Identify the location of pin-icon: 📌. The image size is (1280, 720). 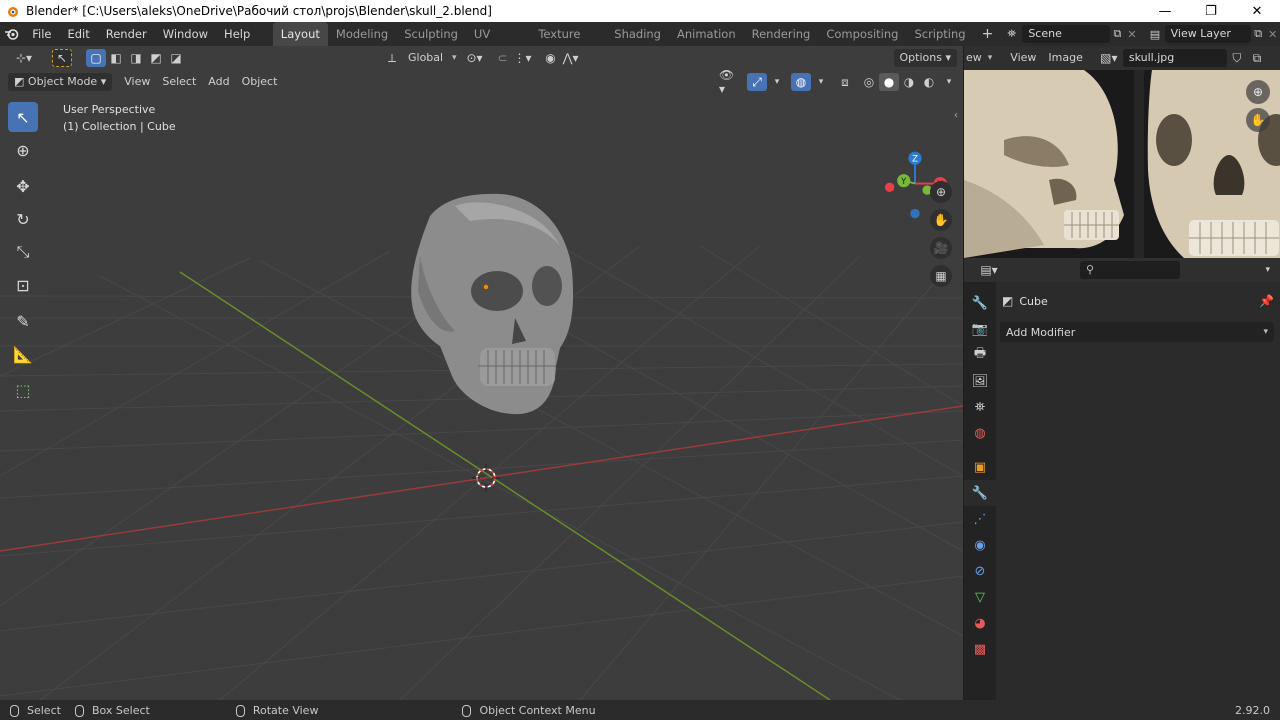
(1266, 301).